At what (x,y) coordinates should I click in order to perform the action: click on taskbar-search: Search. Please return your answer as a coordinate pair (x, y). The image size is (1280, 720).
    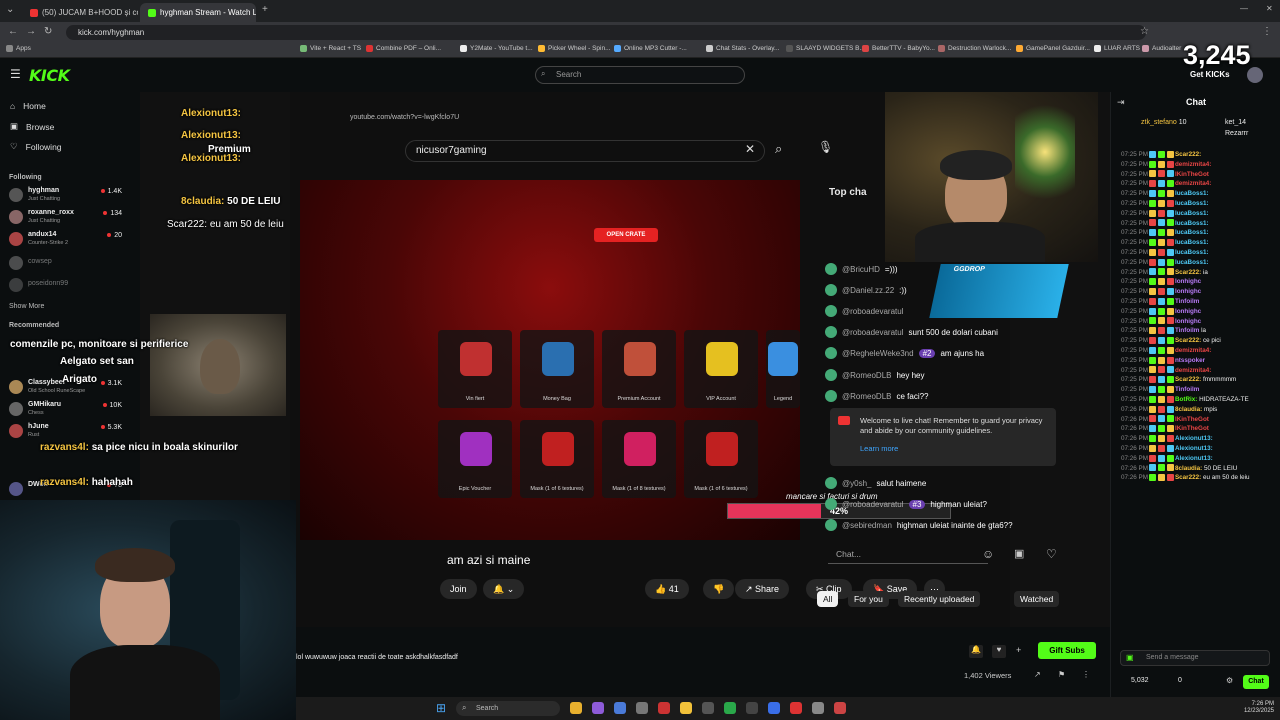
    Looking at the image, I should click on (508, 708).